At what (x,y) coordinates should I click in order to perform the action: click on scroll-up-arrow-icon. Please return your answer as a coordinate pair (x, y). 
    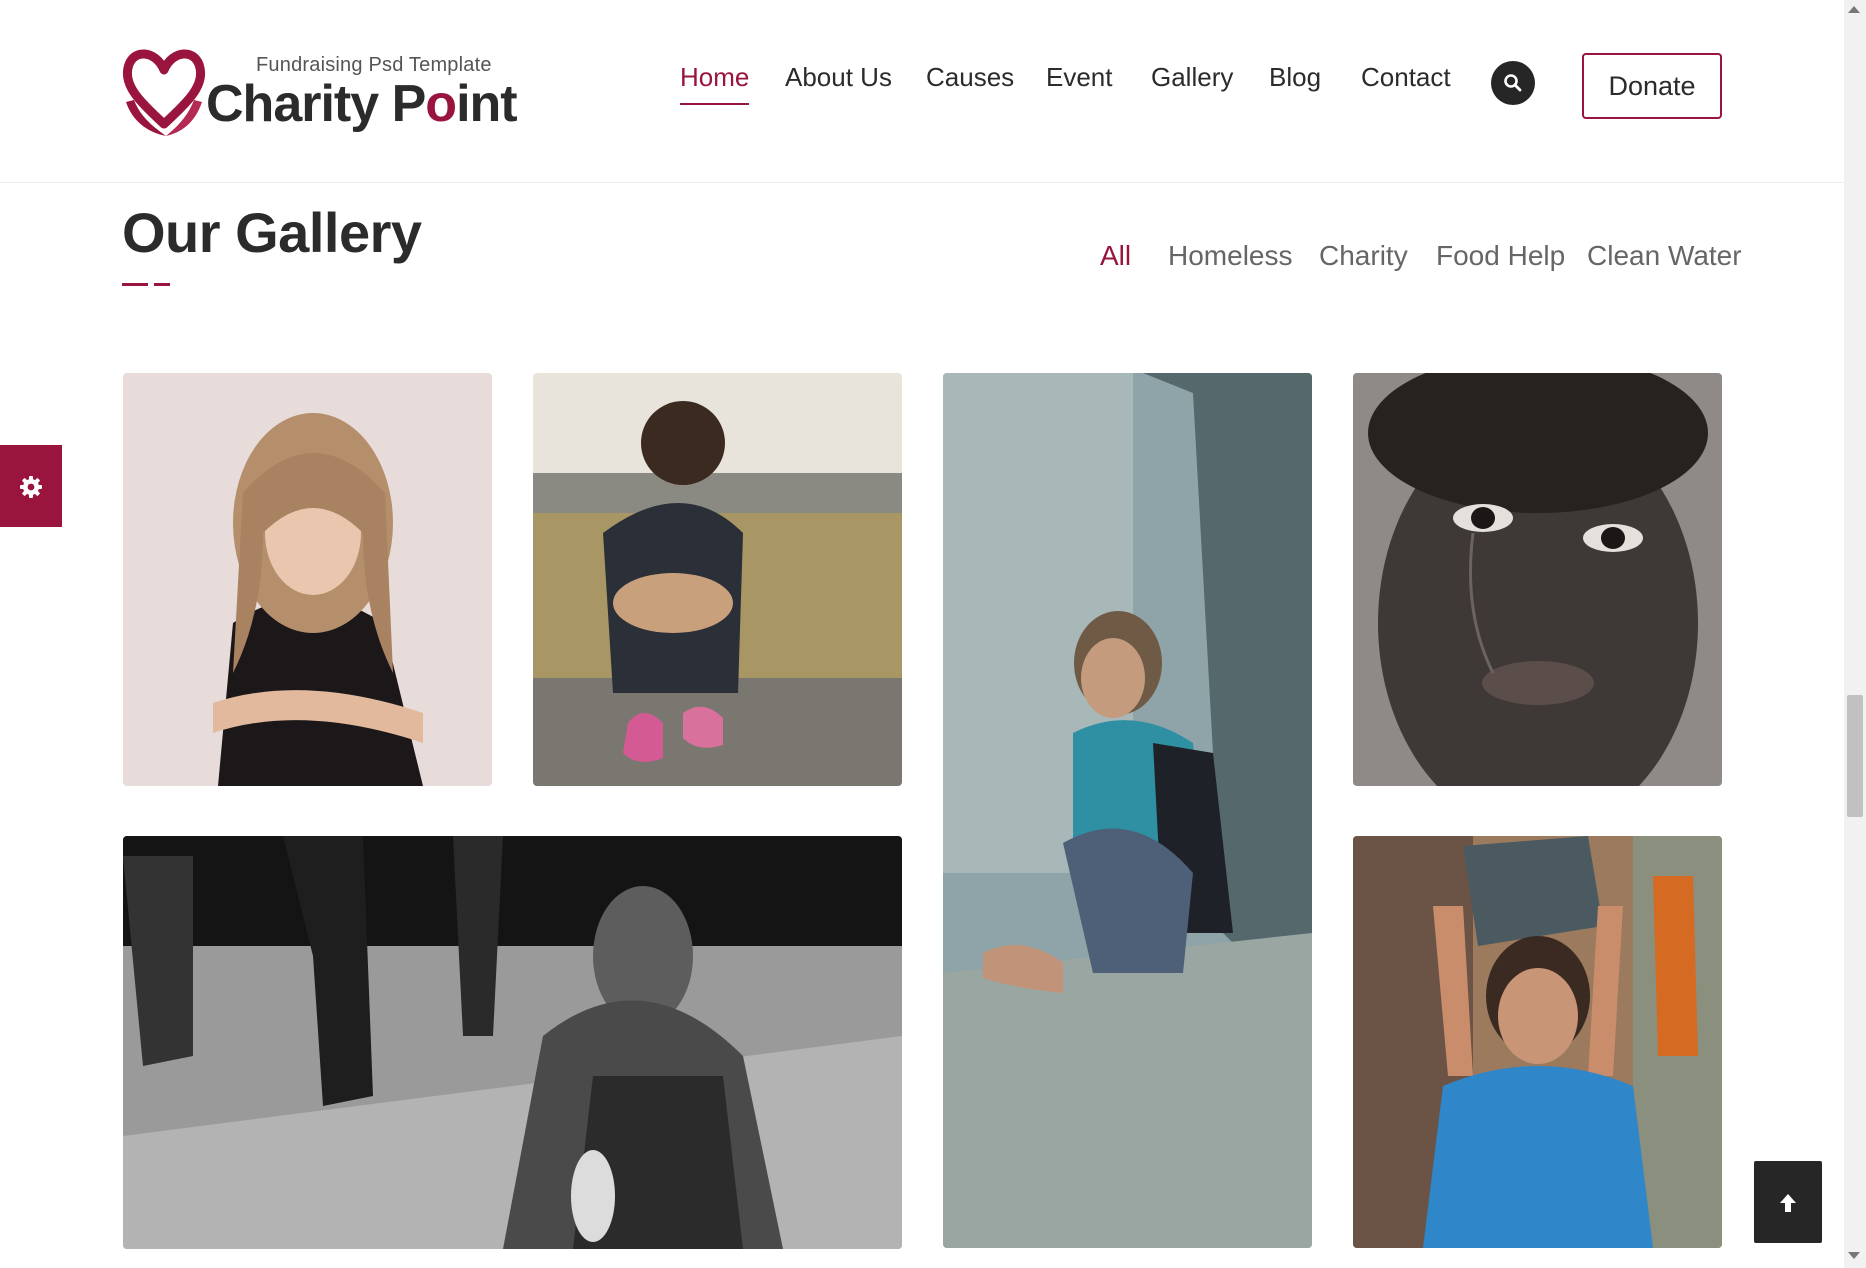
    Looking at the image, I should click on (1854, 9).